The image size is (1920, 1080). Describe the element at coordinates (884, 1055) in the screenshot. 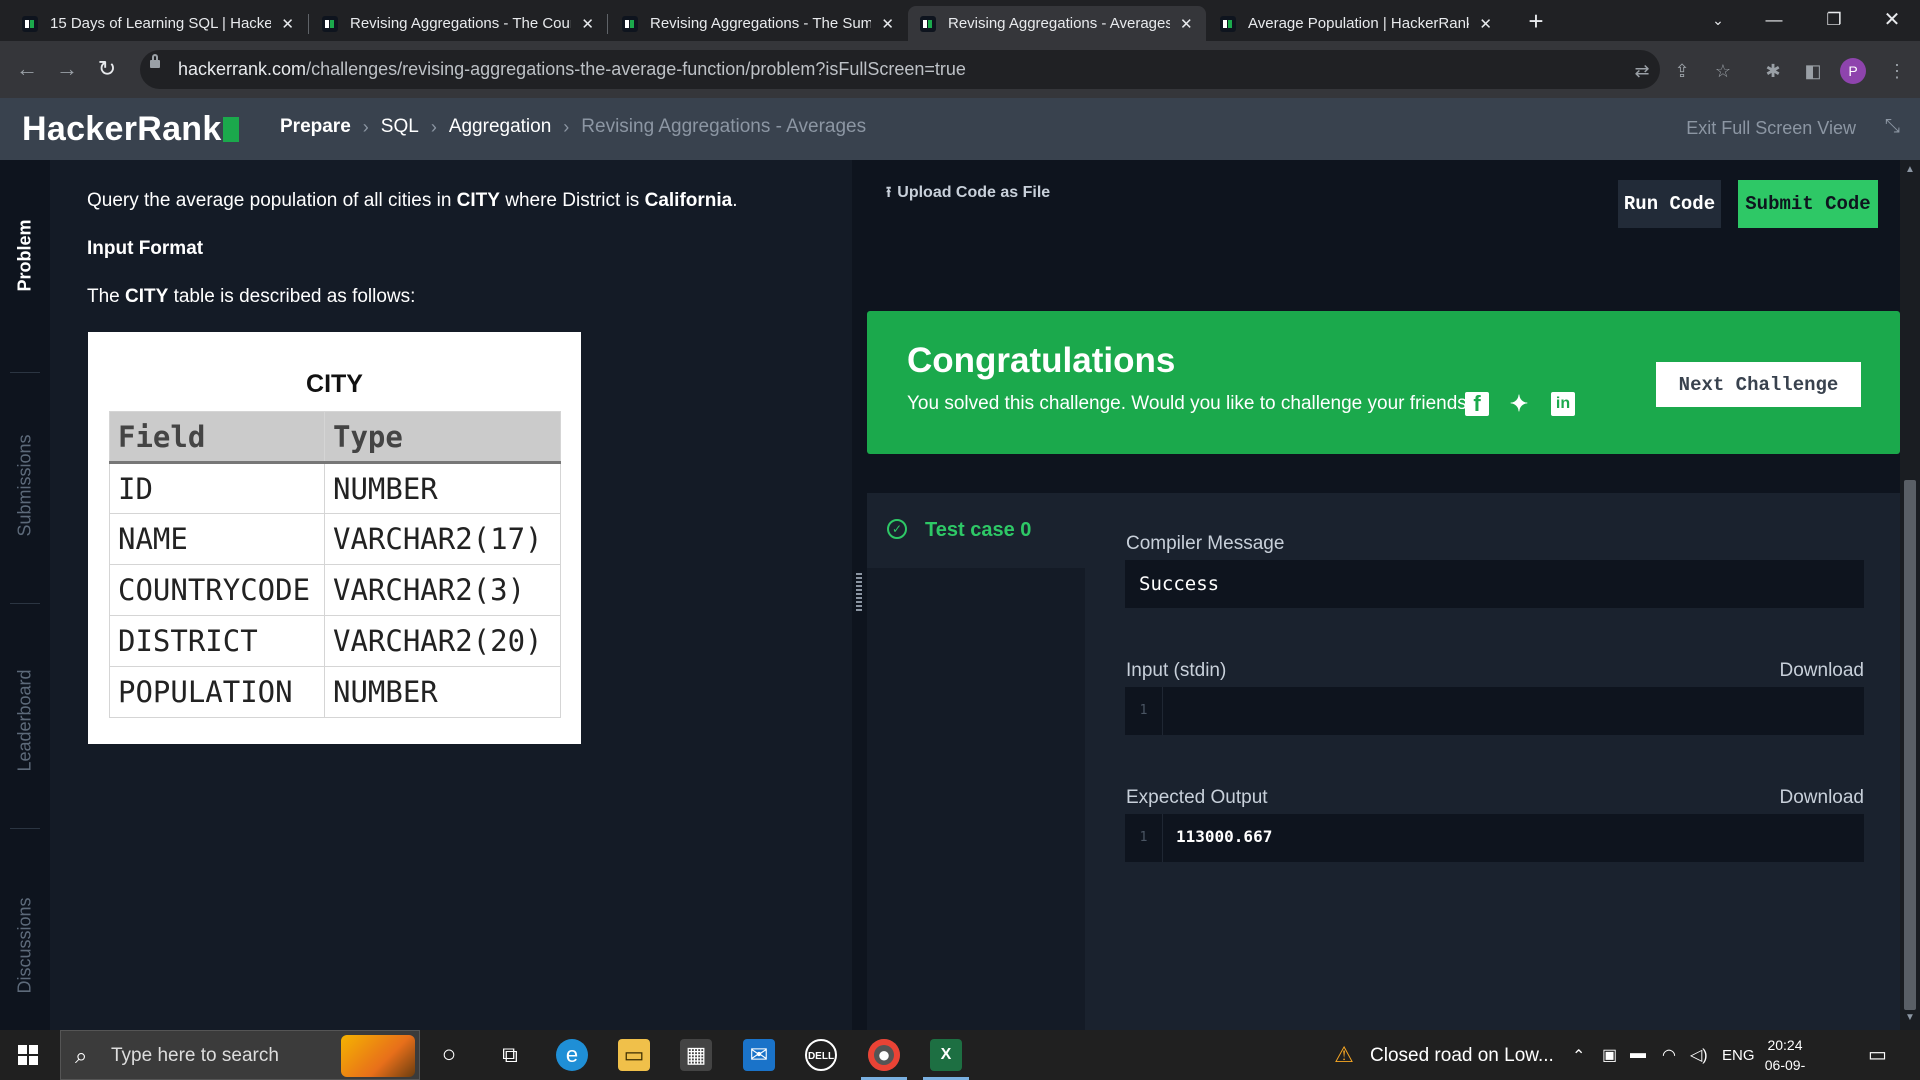

I see `chrome-icon: ●` at that location.